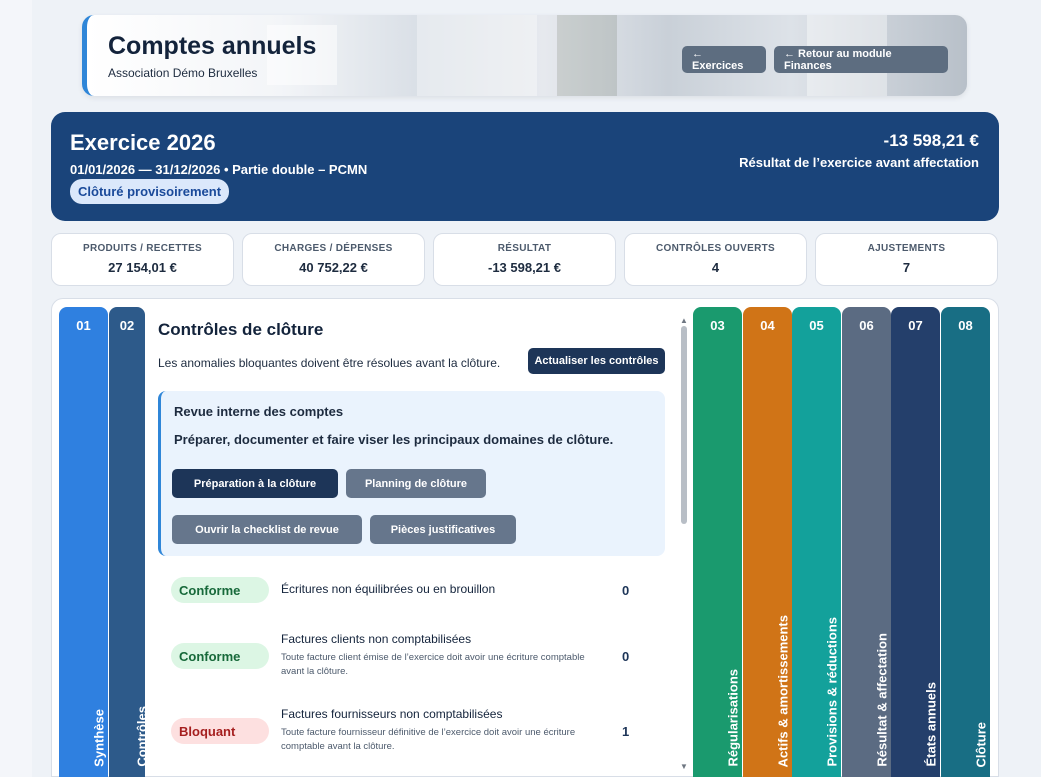  Describe the element at coordinates (881, 700) in the screenshot. I see `tab-label: Résultat & affectation` at that location.